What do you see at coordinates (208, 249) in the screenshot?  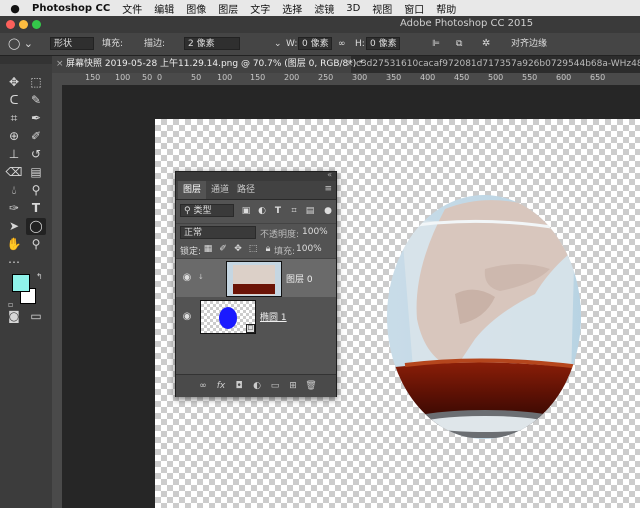 I see `lock-transparency-icon: ▦` at bounding box center [208, 249].